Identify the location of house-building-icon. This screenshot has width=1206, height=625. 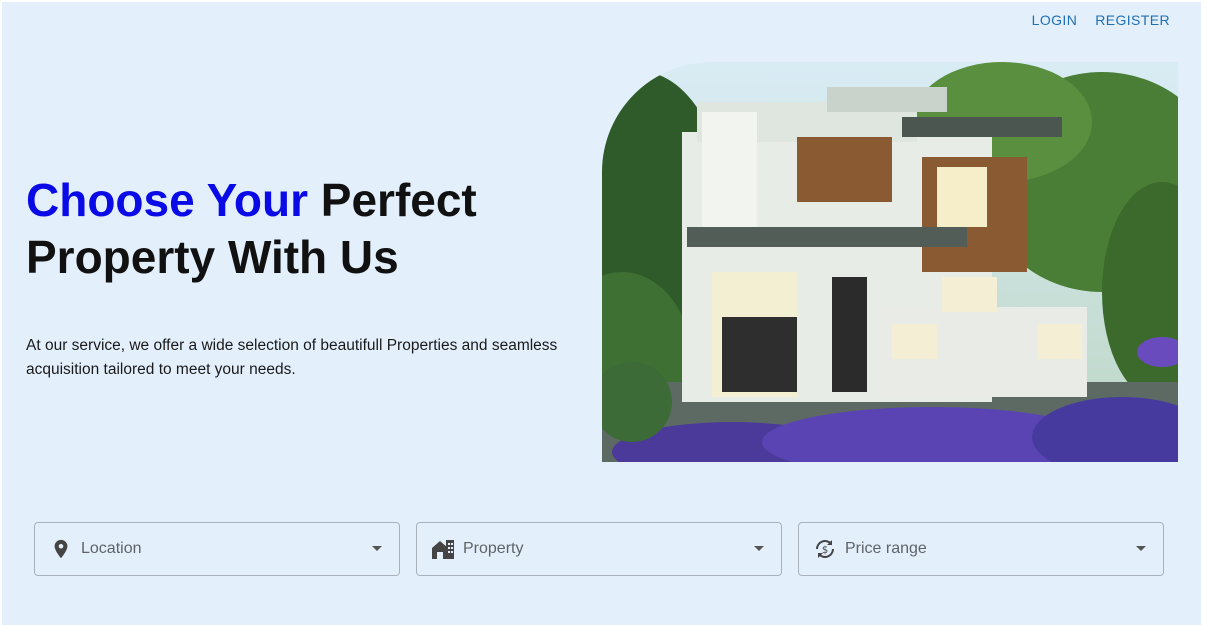
(443, 549).